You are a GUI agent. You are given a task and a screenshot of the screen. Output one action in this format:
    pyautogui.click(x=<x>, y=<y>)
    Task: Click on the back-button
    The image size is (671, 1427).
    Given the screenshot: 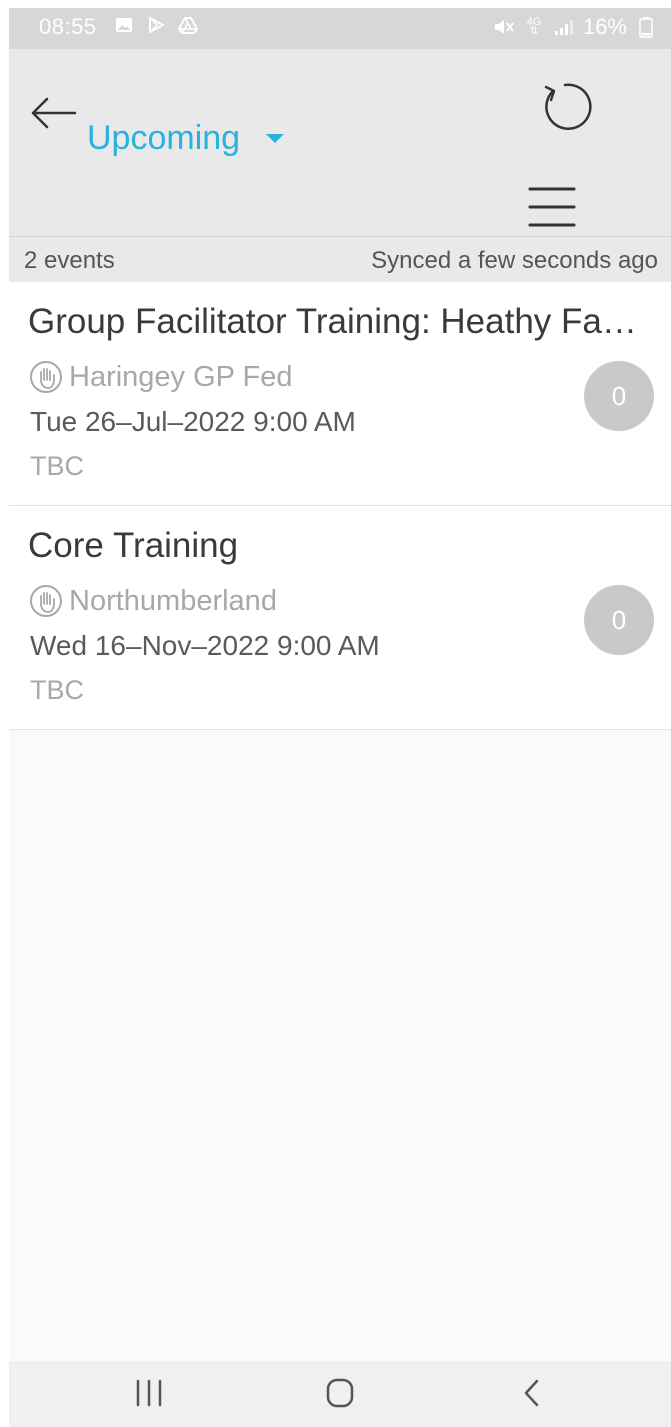 What is the action you would take?
    pyautogui.click(x=55, y=113)
    